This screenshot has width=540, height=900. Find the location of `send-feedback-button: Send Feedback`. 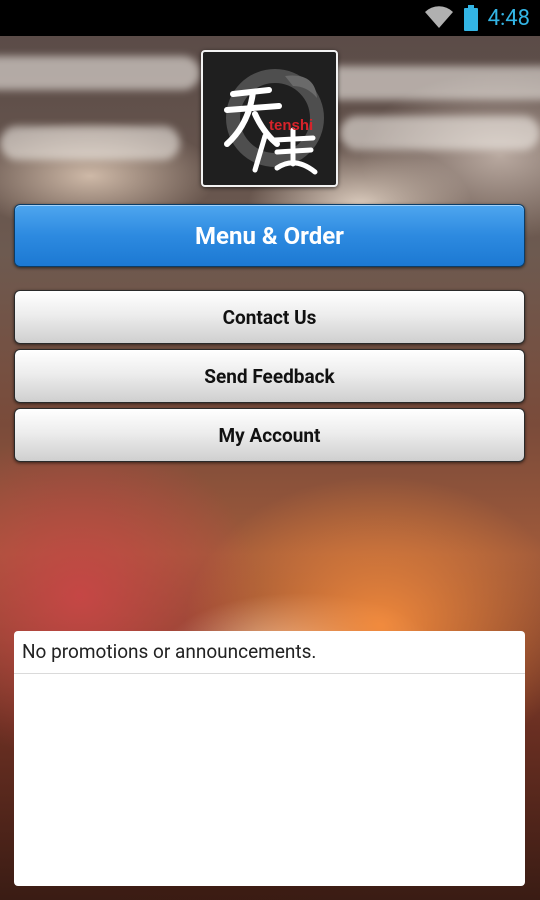

send-feedback-button: Send Feedback is located at coordinates (269, 376).